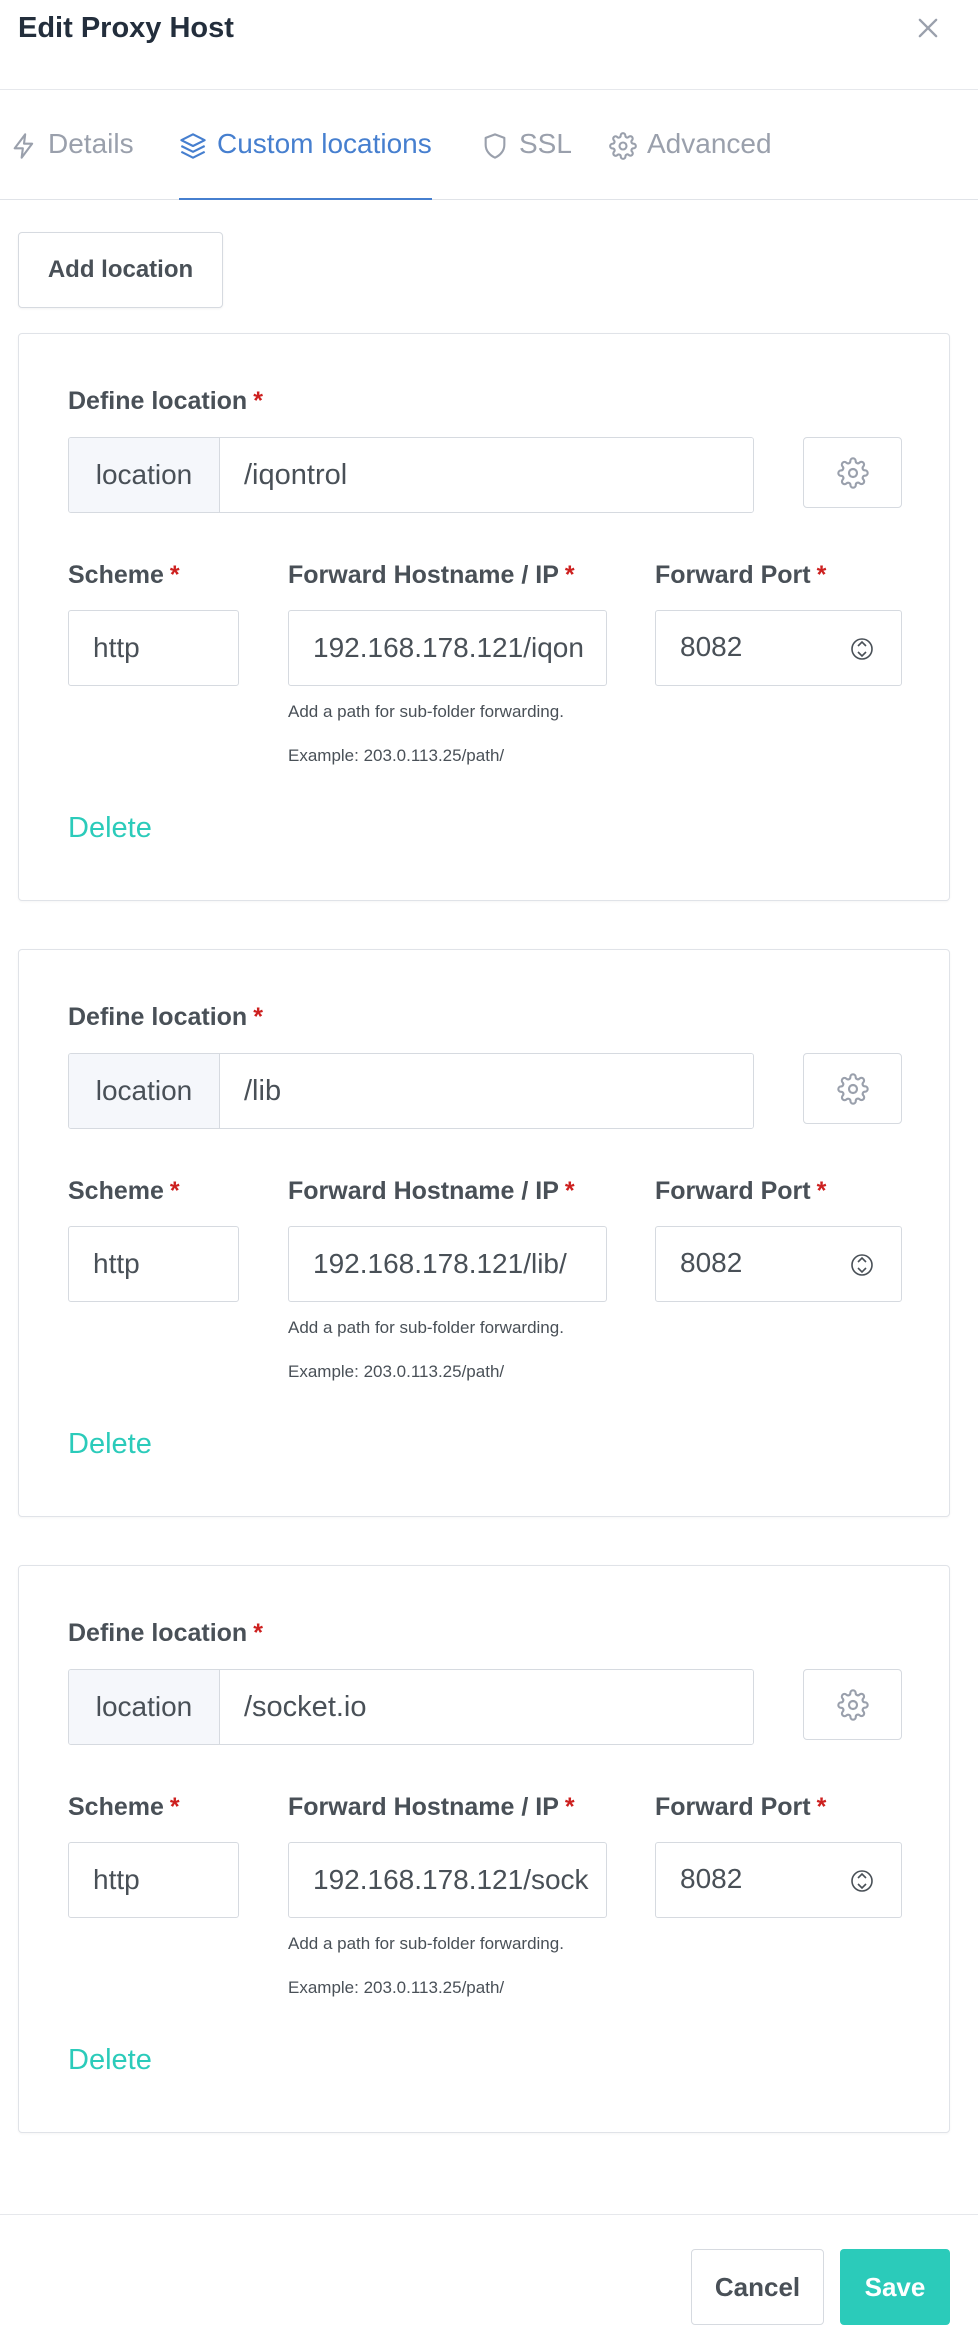  I want to click on shield-icon, so click(495, 146).